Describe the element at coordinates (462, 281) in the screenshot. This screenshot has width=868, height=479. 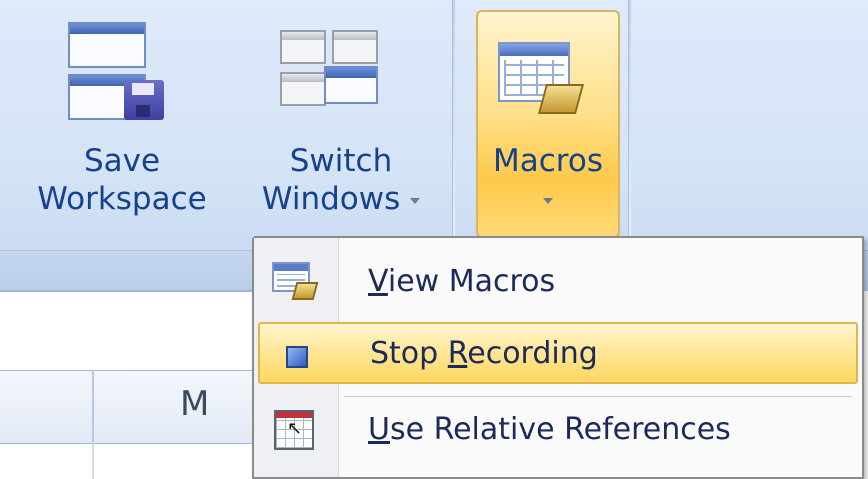
I see `menu-item-label: View Macros` at that location.